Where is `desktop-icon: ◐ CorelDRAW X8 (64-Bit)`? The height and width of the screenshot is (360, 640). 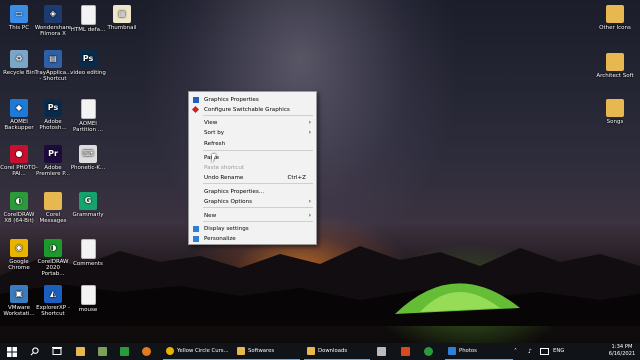
desktop-icon: ◐ CorelDRAW X8 (64-Bit) is located at coordinates (19, 212).